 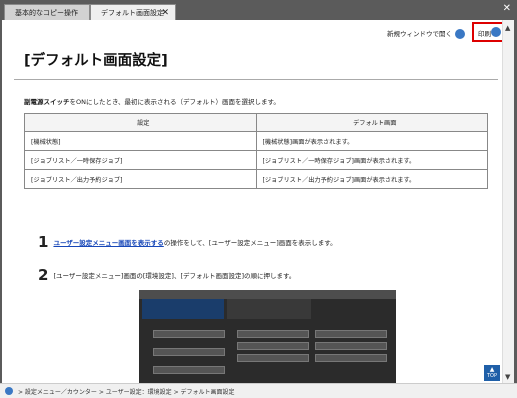 I want to click on tab-basic-copy: 基本的なコピー操作, so click(x=47, y=12).